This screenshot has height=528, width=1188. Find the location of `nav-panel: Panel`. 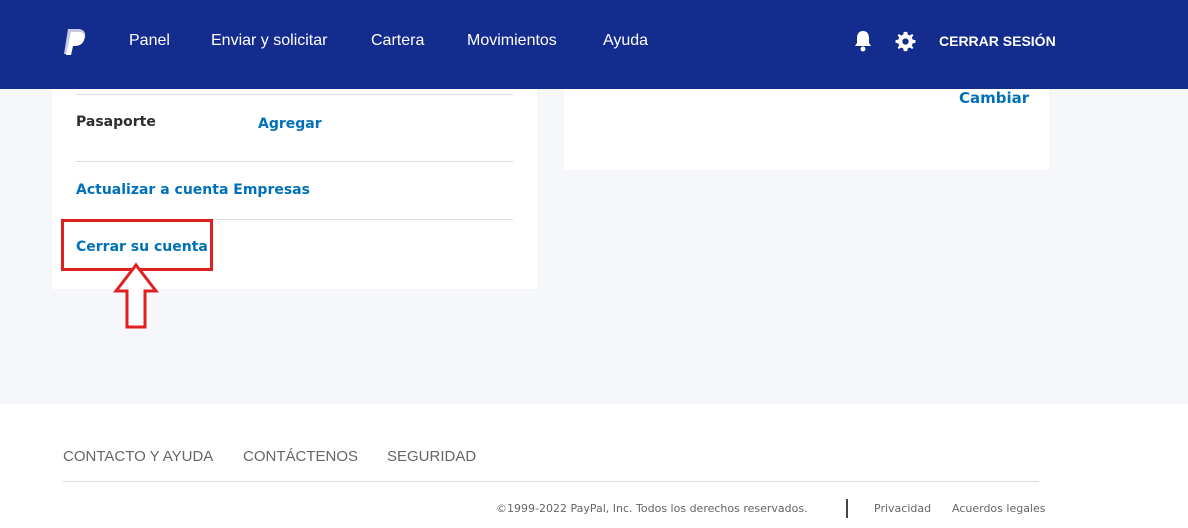

nav-panel: Panel is located at coordinates (149, 41).